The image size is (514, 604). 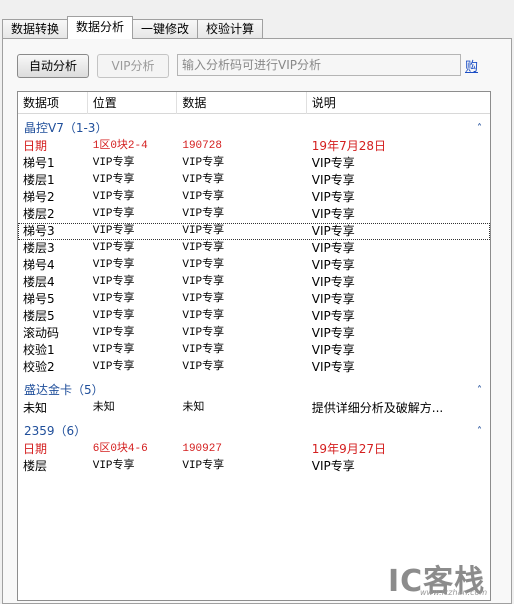 What do you see at coordinates (398, 103) in the screenshot?
I see `column-header-description: 说明` at bounding box center [398, 103].